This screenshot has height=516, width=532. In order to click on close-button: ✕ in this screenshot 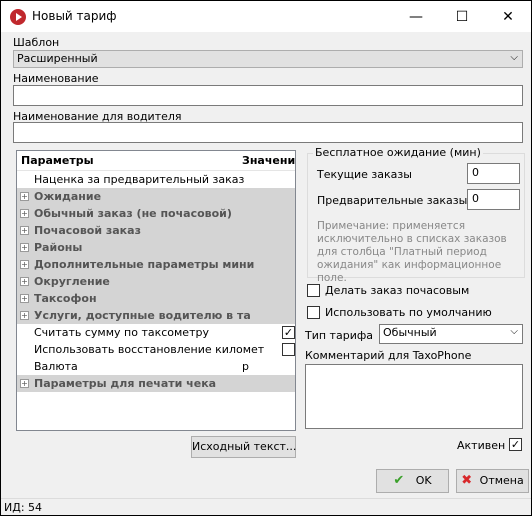, I will do `click(508, 16)`.